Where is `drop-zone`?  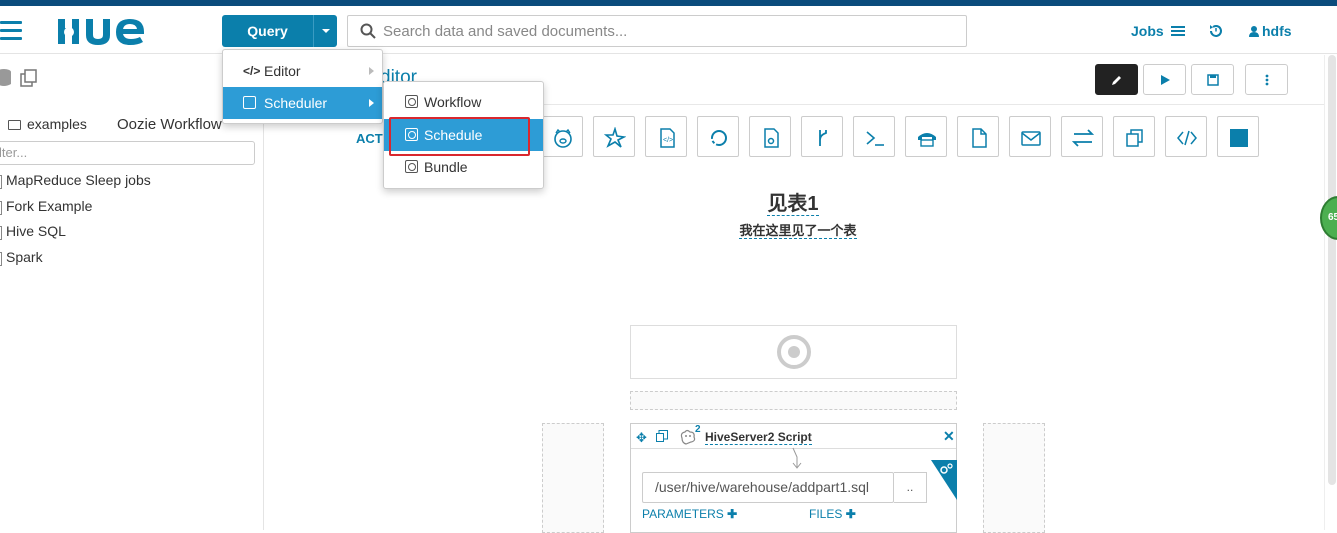 drop-zone is located at coordinates (793, 400).